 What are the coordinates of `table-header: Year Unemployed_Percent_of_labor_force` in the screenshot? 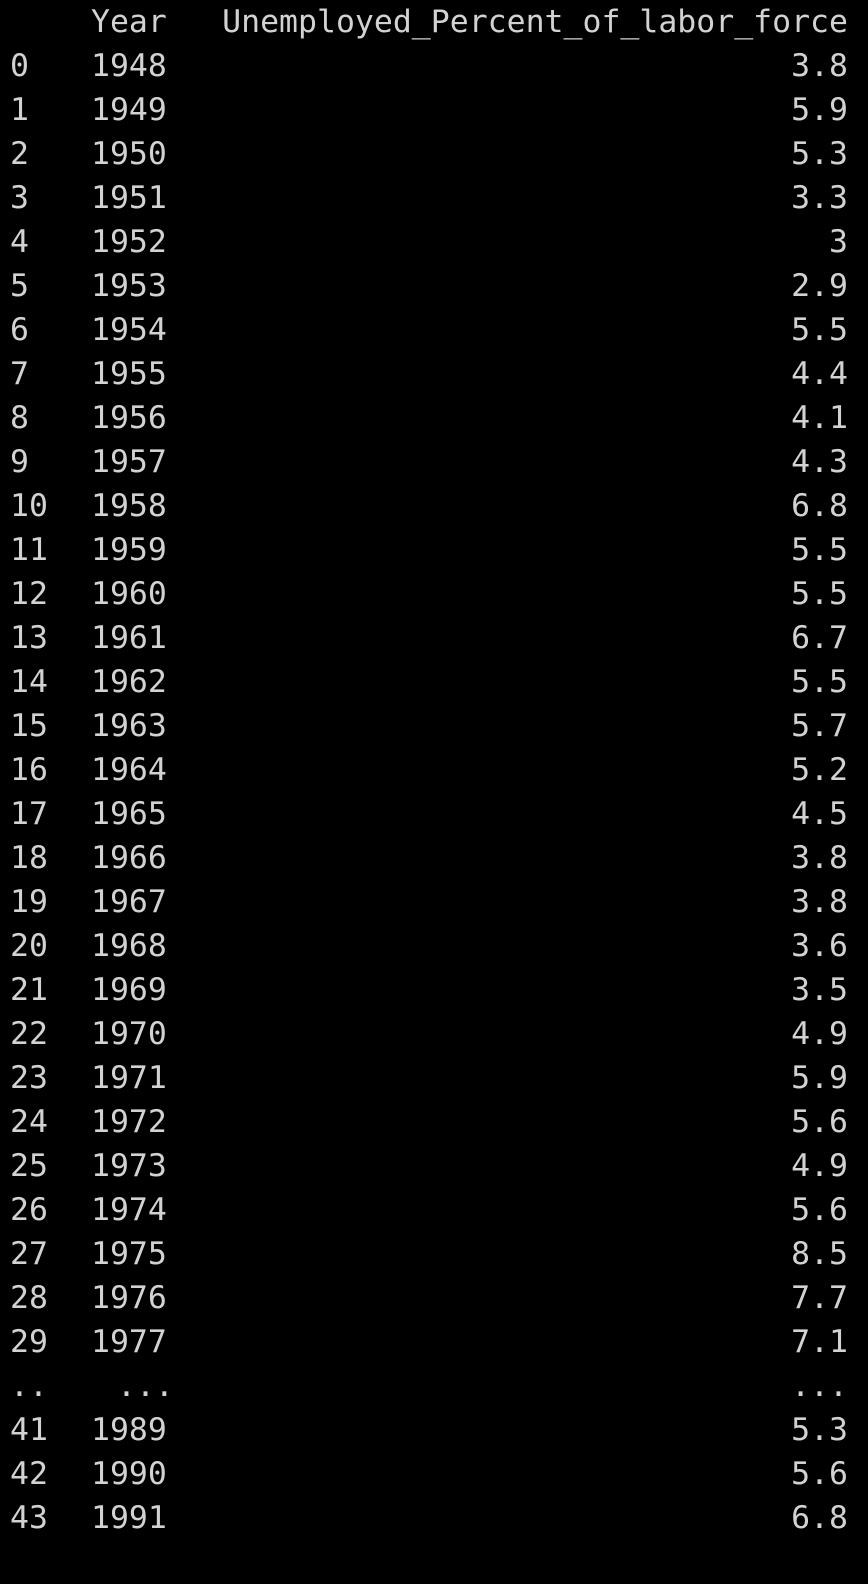 It's located at (434, 22).